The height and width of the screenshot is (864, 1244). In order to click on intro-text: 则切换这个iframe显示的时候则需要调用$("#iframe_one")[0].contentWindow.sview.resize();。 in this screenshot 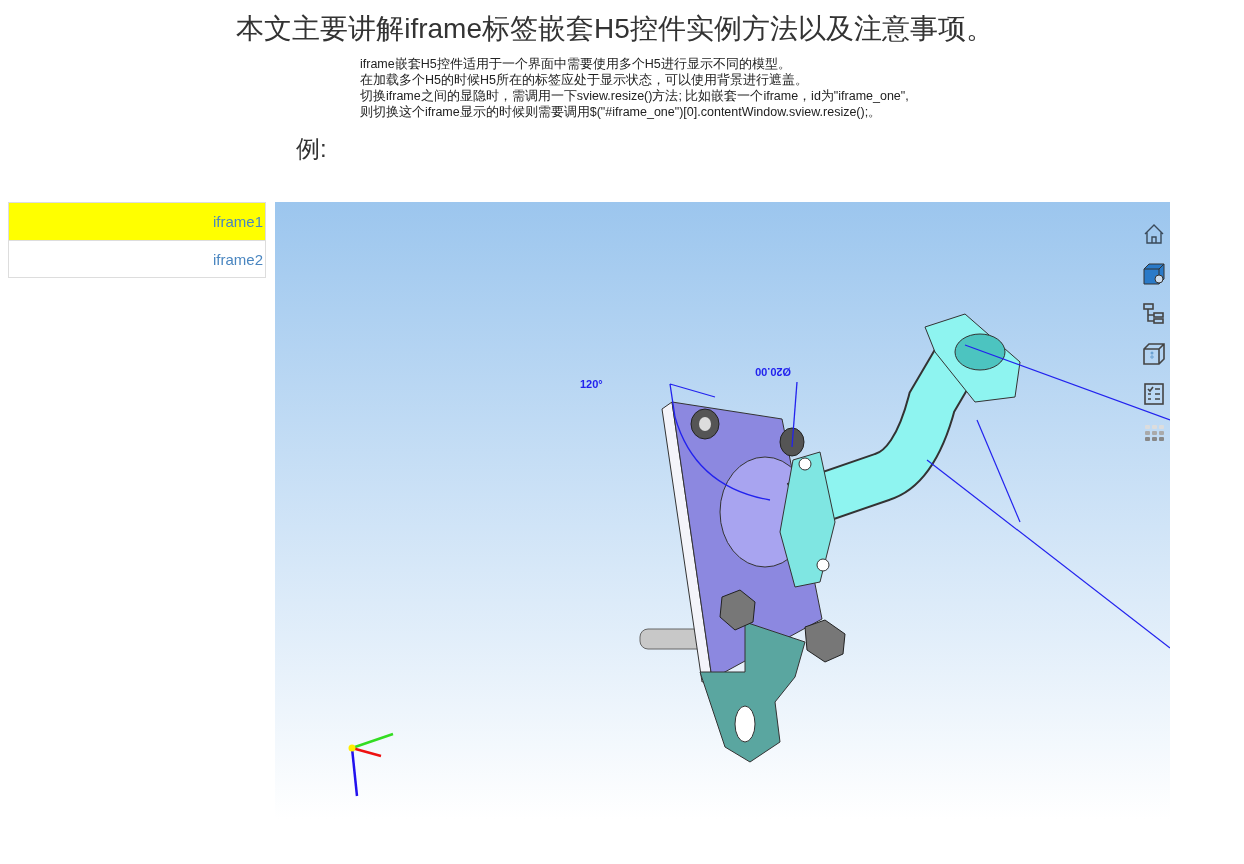, I will do `click(621, 112)`.